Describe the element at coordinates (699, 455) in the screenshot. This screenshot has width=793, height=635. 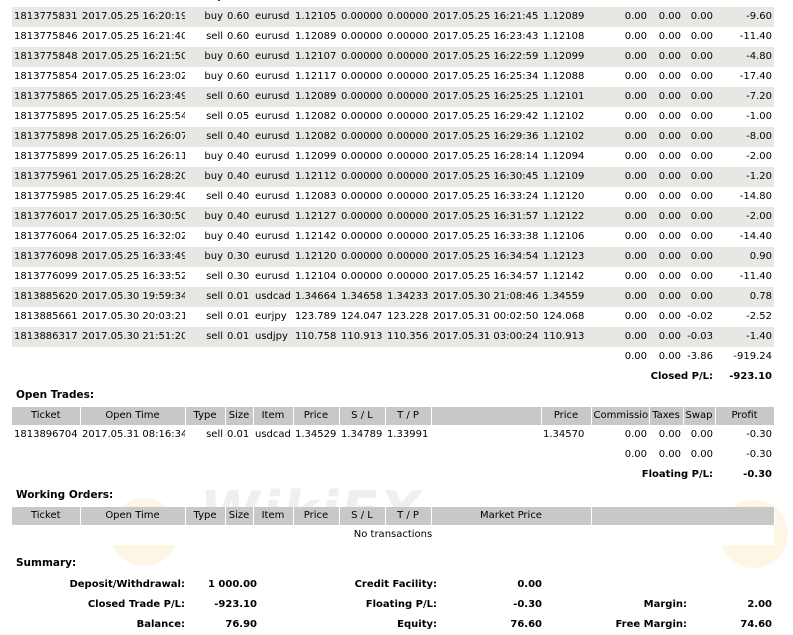
I see `open-total-swap: 0.00` at that location.